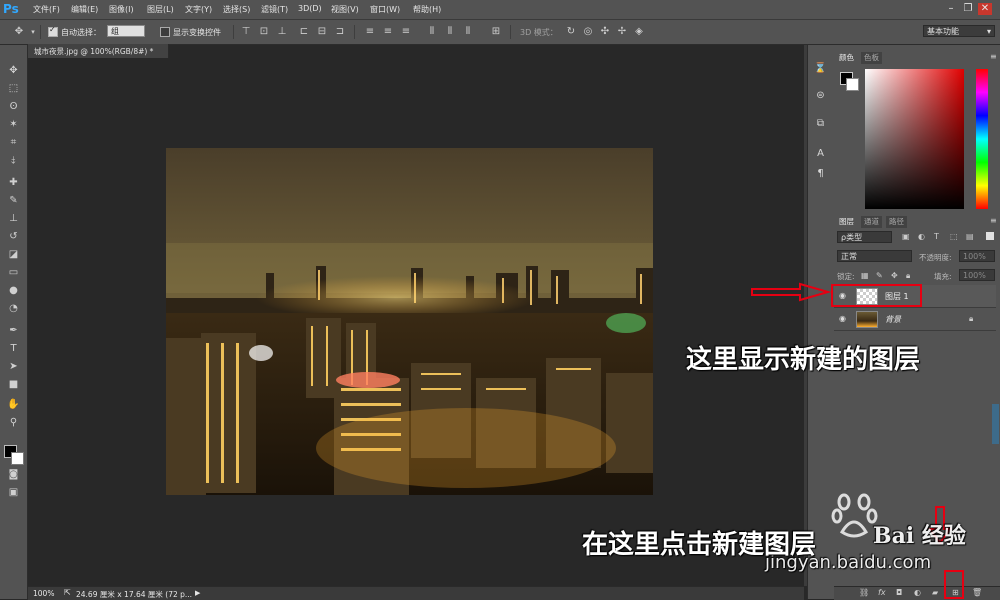 The height and width of the screenshot is (600, 1000). Describe the element at coordinates (246, 32) in the screenshot. I see `align-top-icon: ⊤` at that location.